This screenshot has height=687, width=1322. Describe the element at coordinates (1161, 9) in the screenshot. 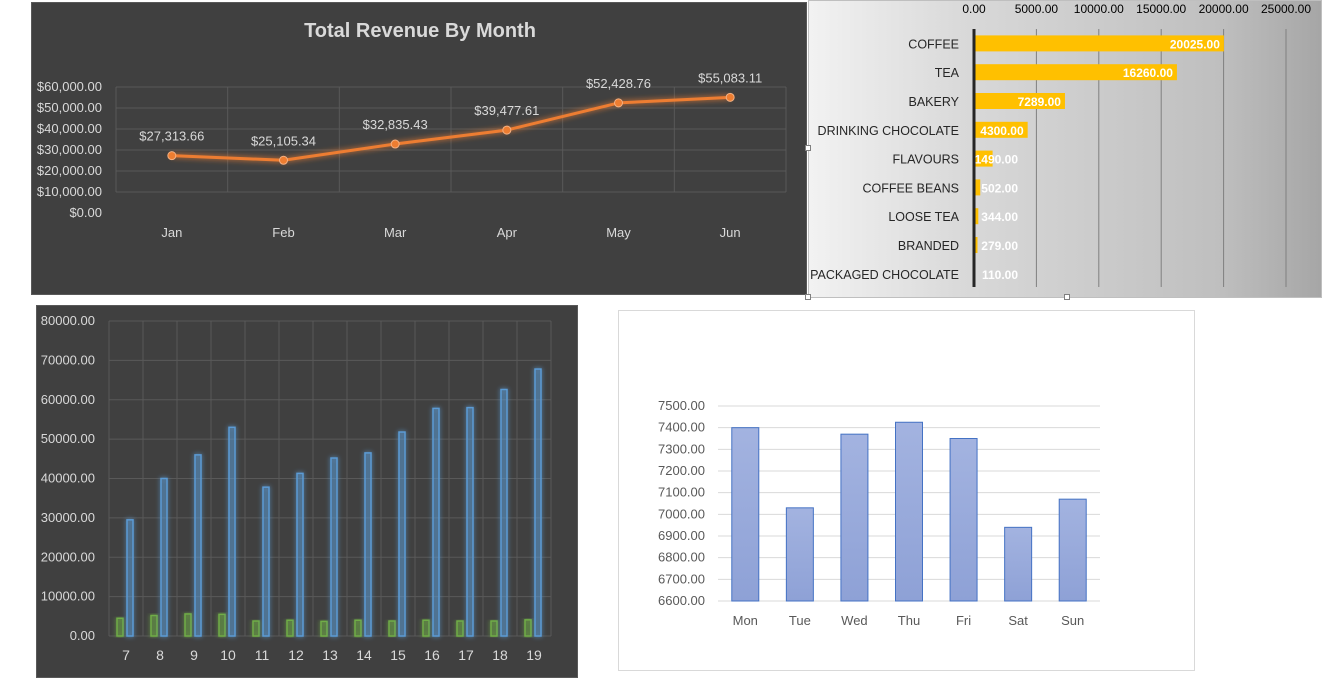

I see `x-tick-label: 15000.00` at that location.